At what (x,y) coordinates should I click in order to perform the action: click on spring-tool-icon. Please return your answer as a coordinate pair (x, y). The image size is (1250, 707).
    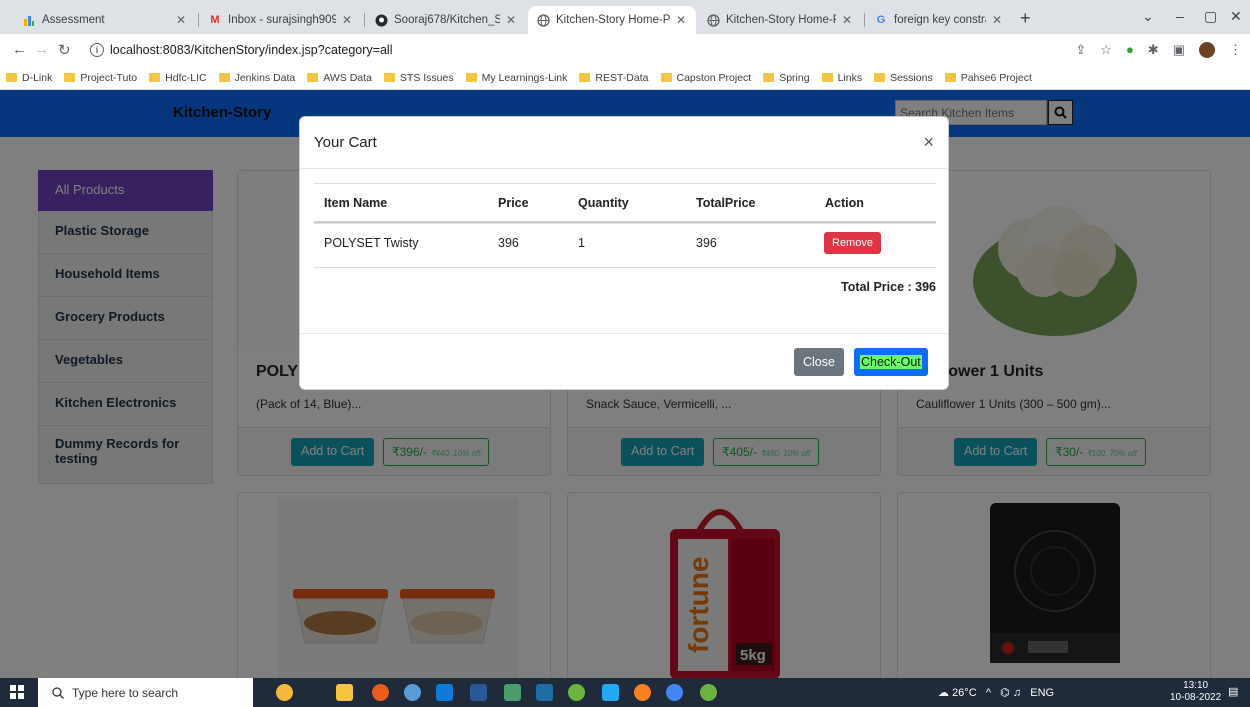
    Looking at the image, I should click on (576, 692).